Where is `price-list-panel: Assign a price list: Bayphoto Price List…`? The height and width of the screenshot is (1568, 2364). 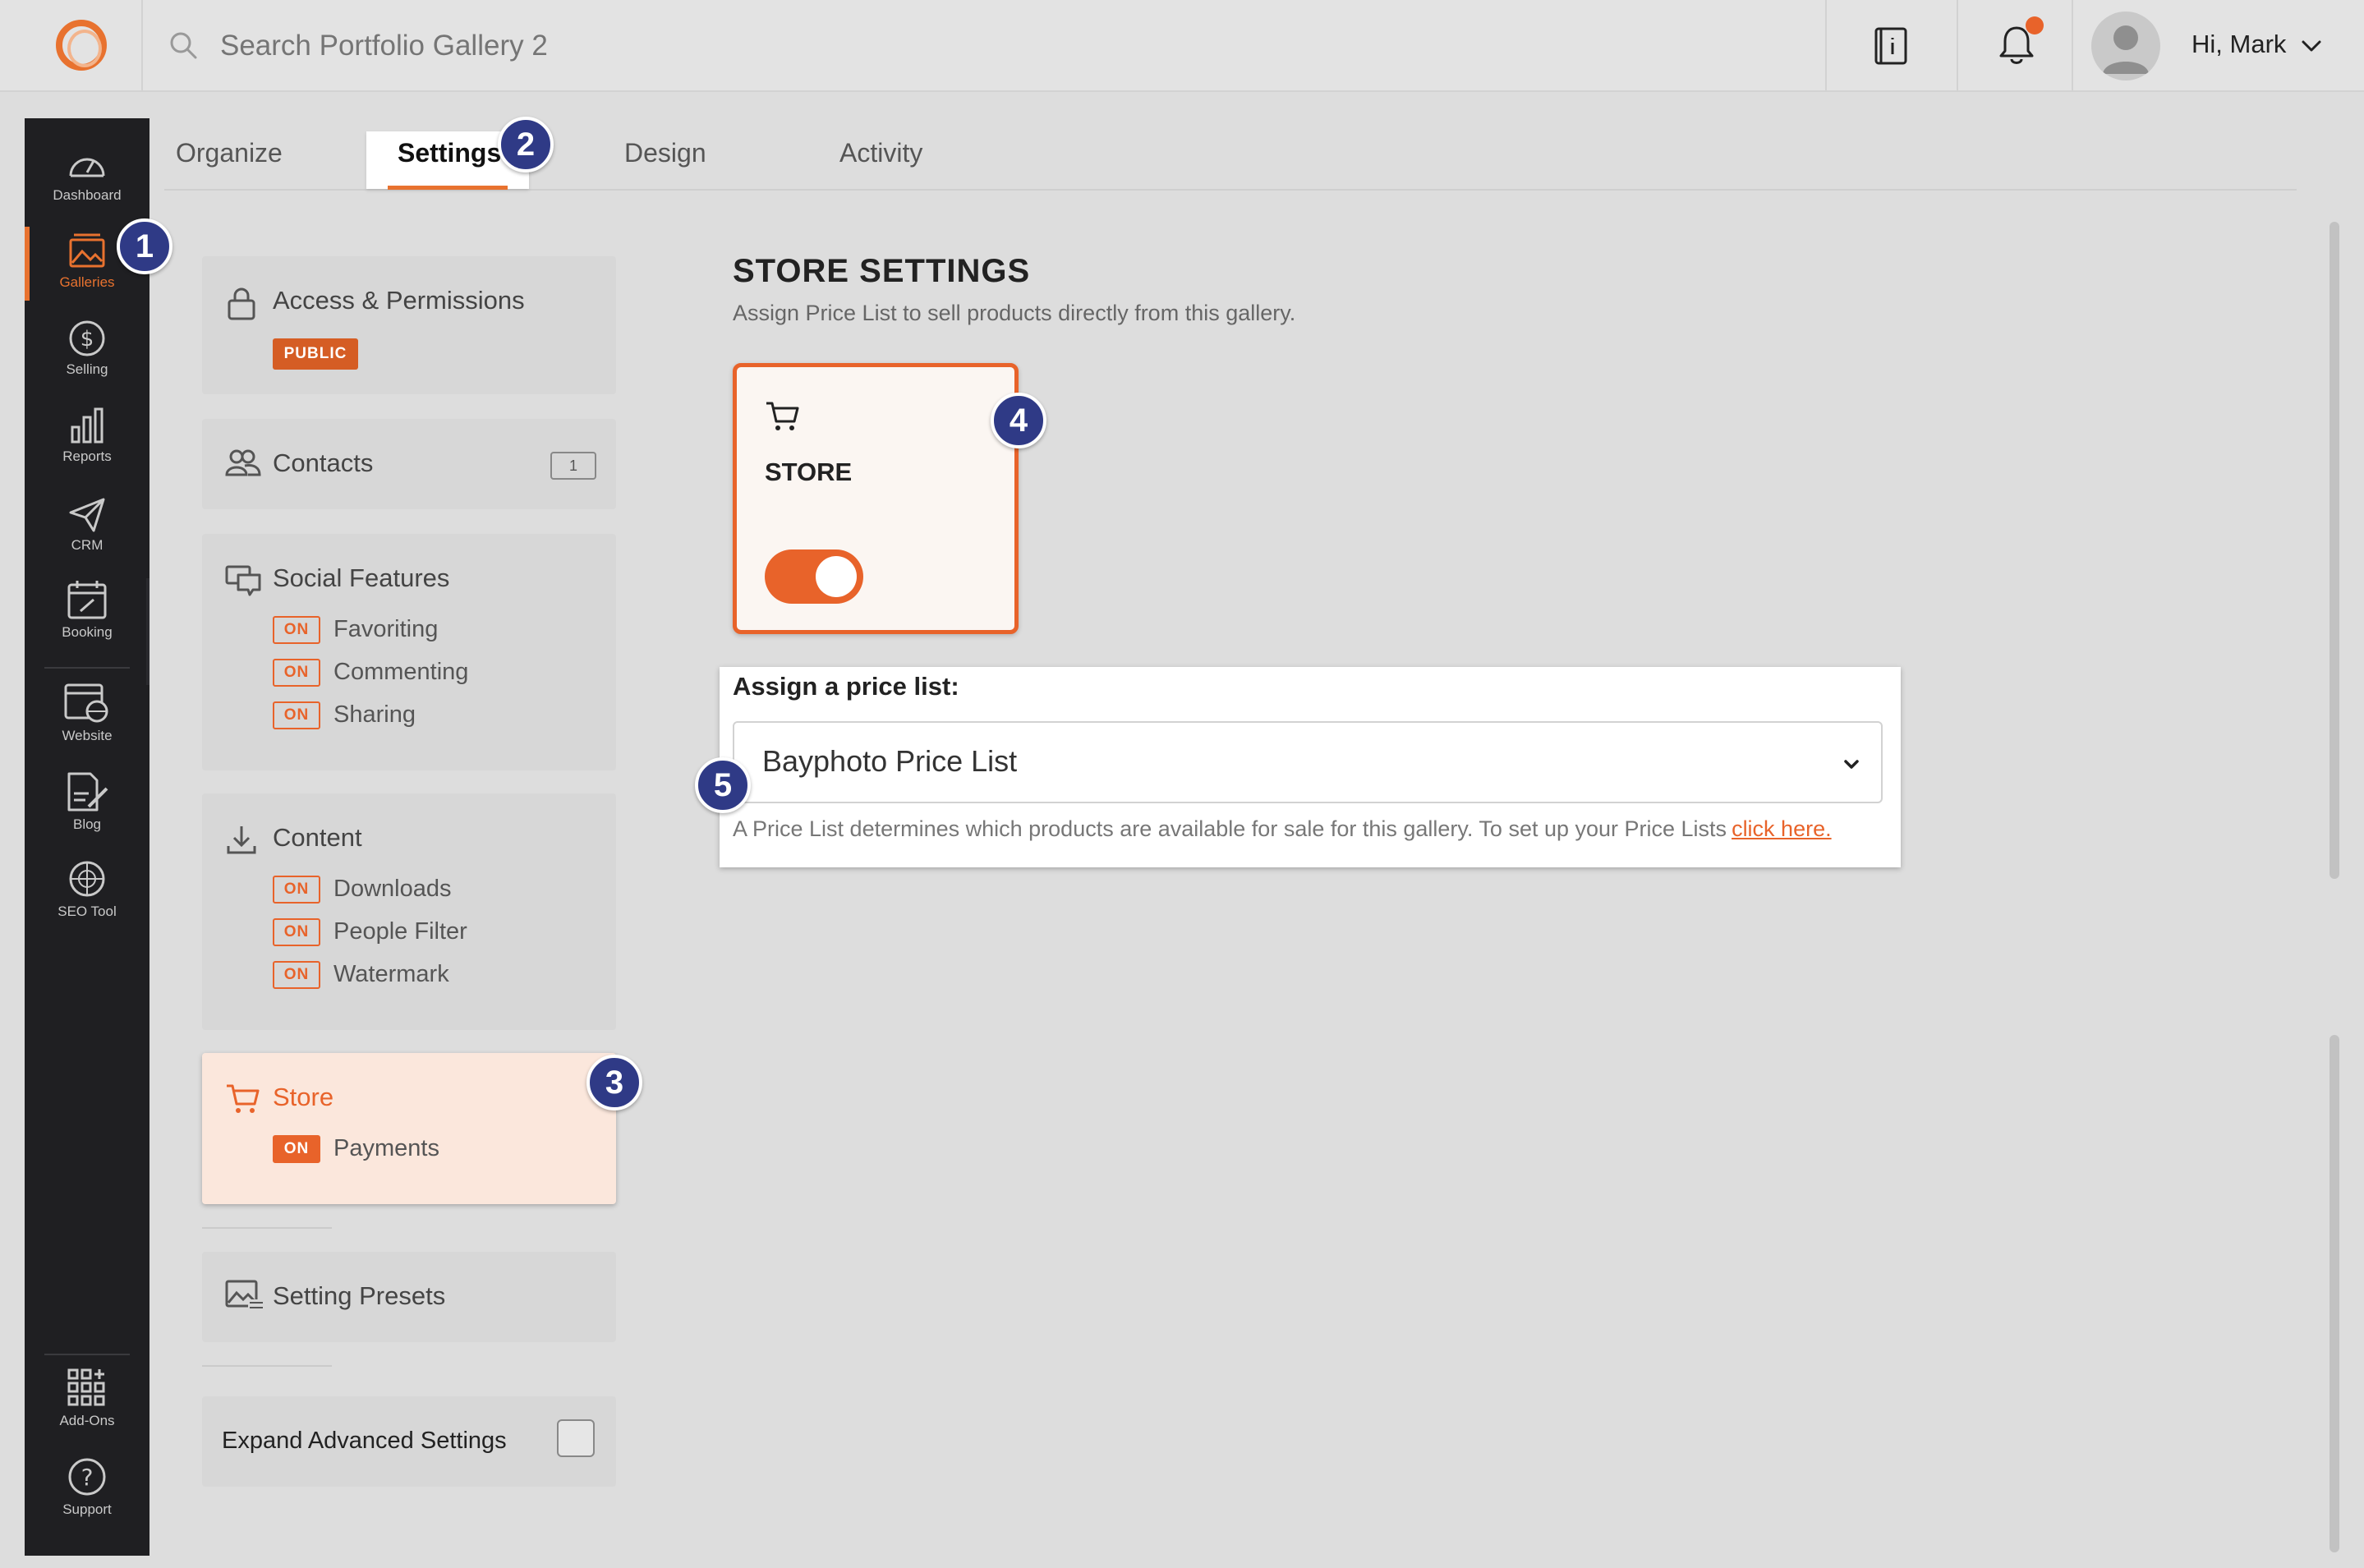 price-list-panel: Assign a price list: Bayphoto Price List… is located at coordinates (1310, 767).